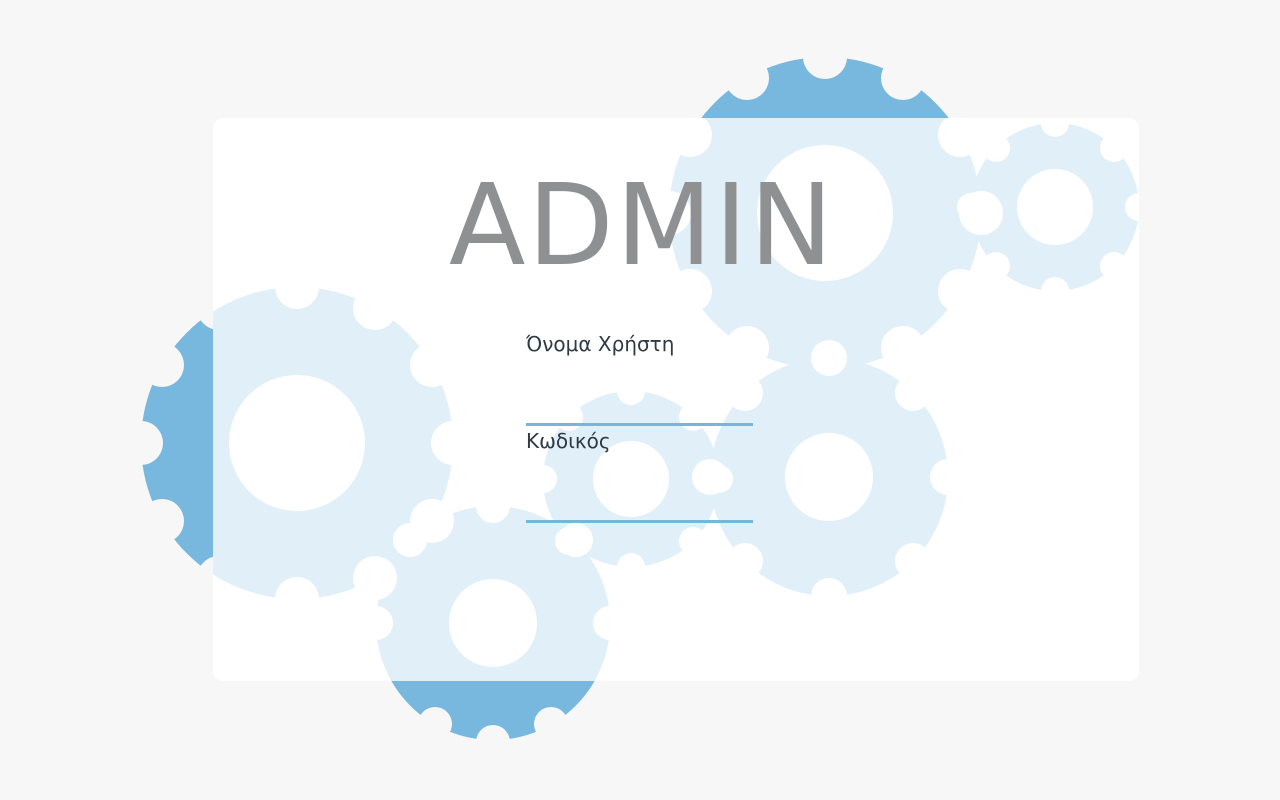  What do you see at coordinates (642, 226) in the screenshot?
I see `page-title: ADMIN` at bounding box center [642, 226].